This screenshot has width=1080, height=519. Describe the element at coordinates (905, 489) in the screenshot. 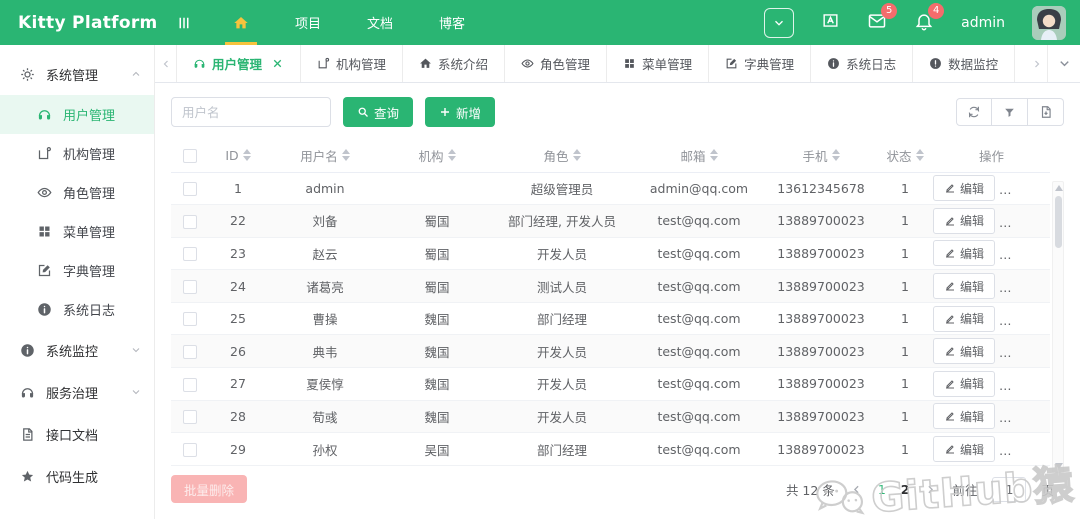

I see `page-number-2: 2` at that location.